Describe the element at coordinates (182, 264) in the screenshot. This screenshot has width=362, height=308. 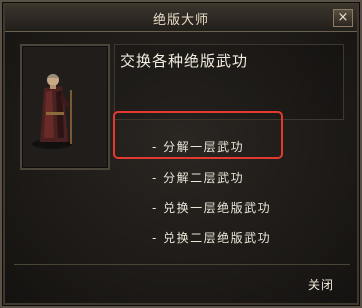
I see `divider` at that location.